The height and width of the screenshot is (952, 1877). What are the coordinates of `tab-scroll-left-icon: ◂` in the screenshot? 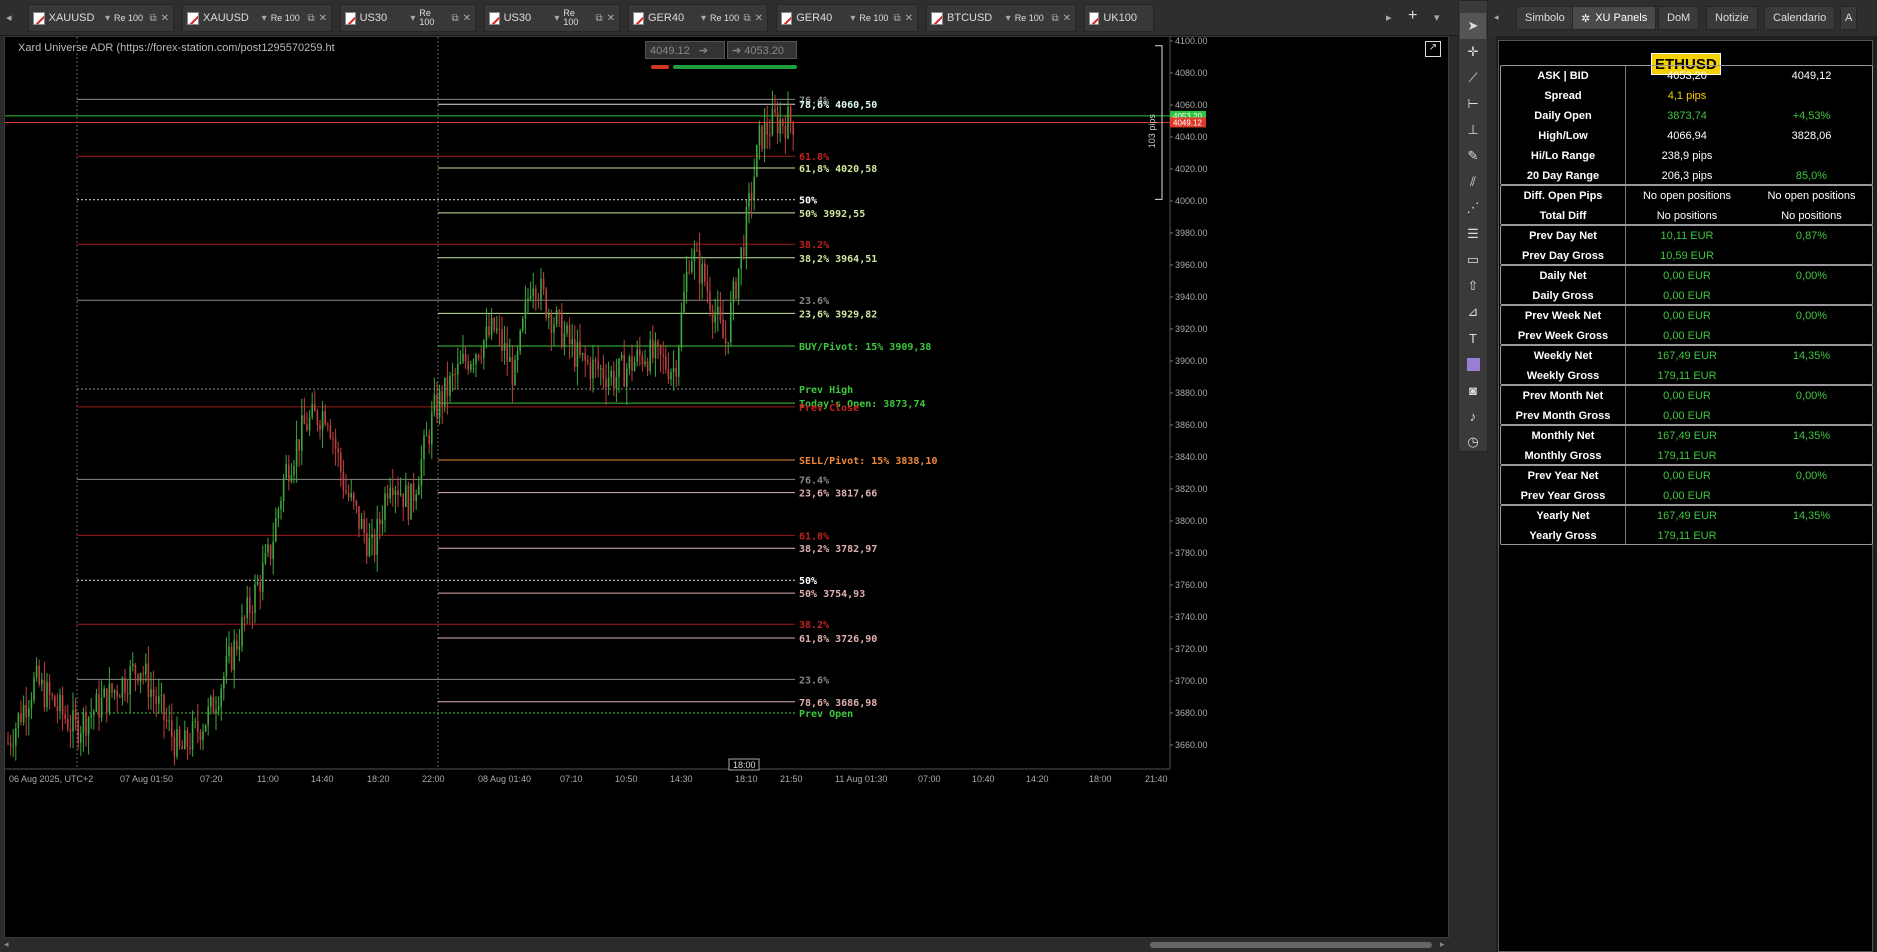 It's located at (9, 17).